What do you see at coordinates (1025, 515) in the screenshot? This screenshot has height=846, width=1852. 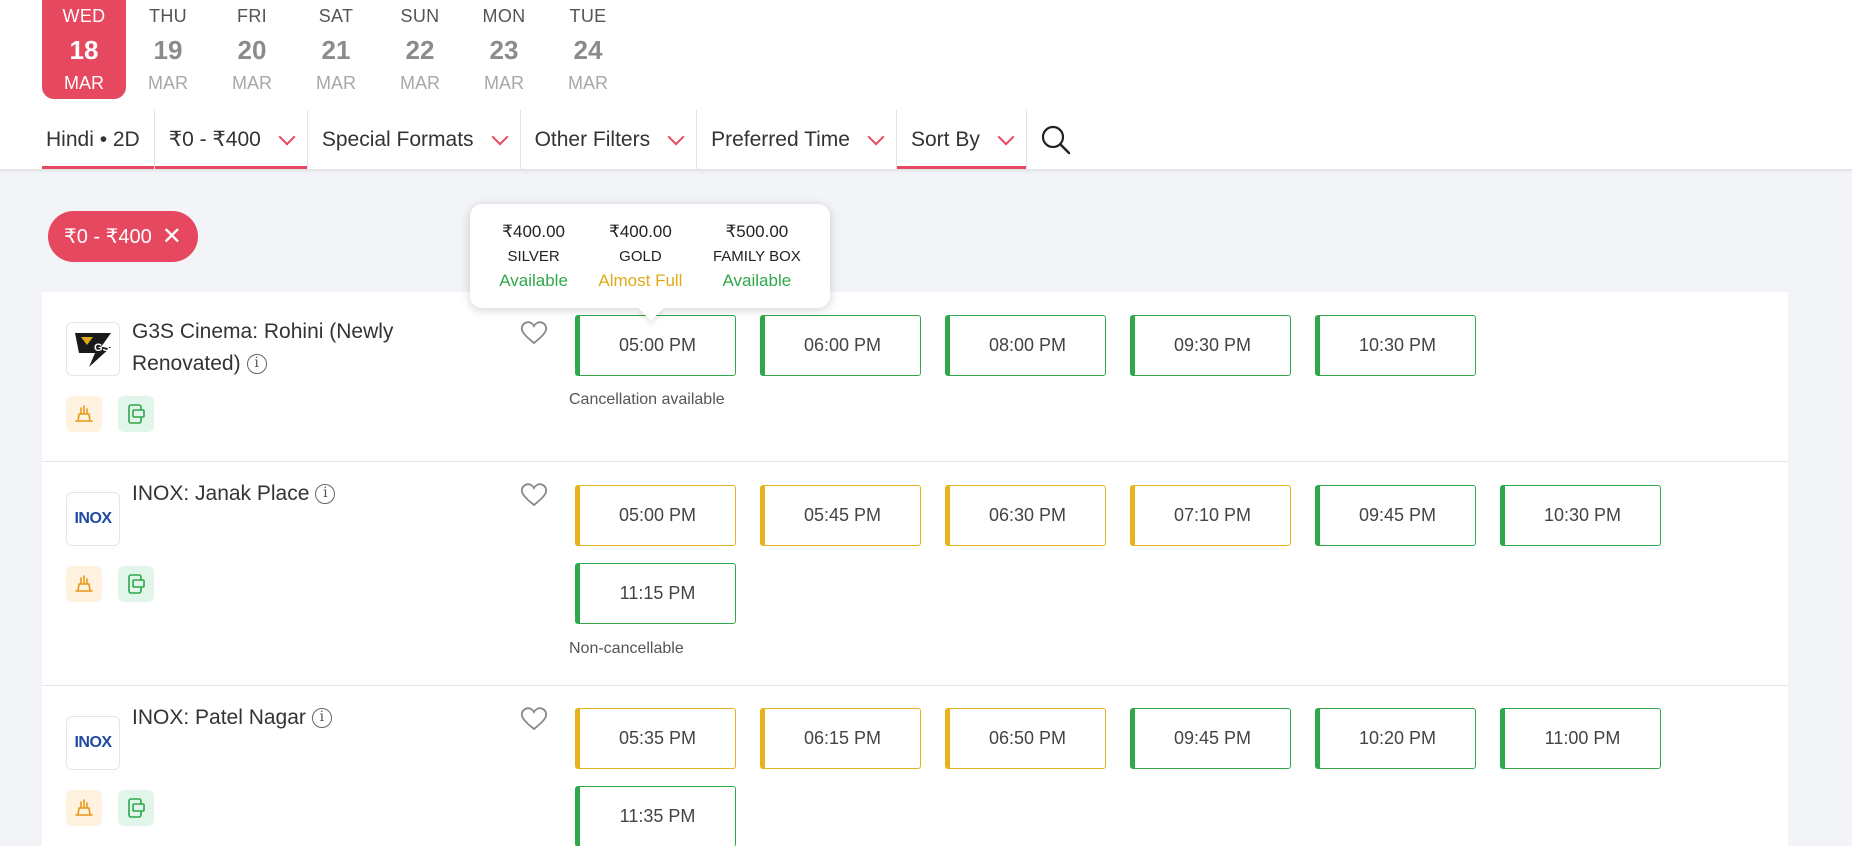 I see `showtime-button: 06:30 PM` at bounding box center [1025, 515].